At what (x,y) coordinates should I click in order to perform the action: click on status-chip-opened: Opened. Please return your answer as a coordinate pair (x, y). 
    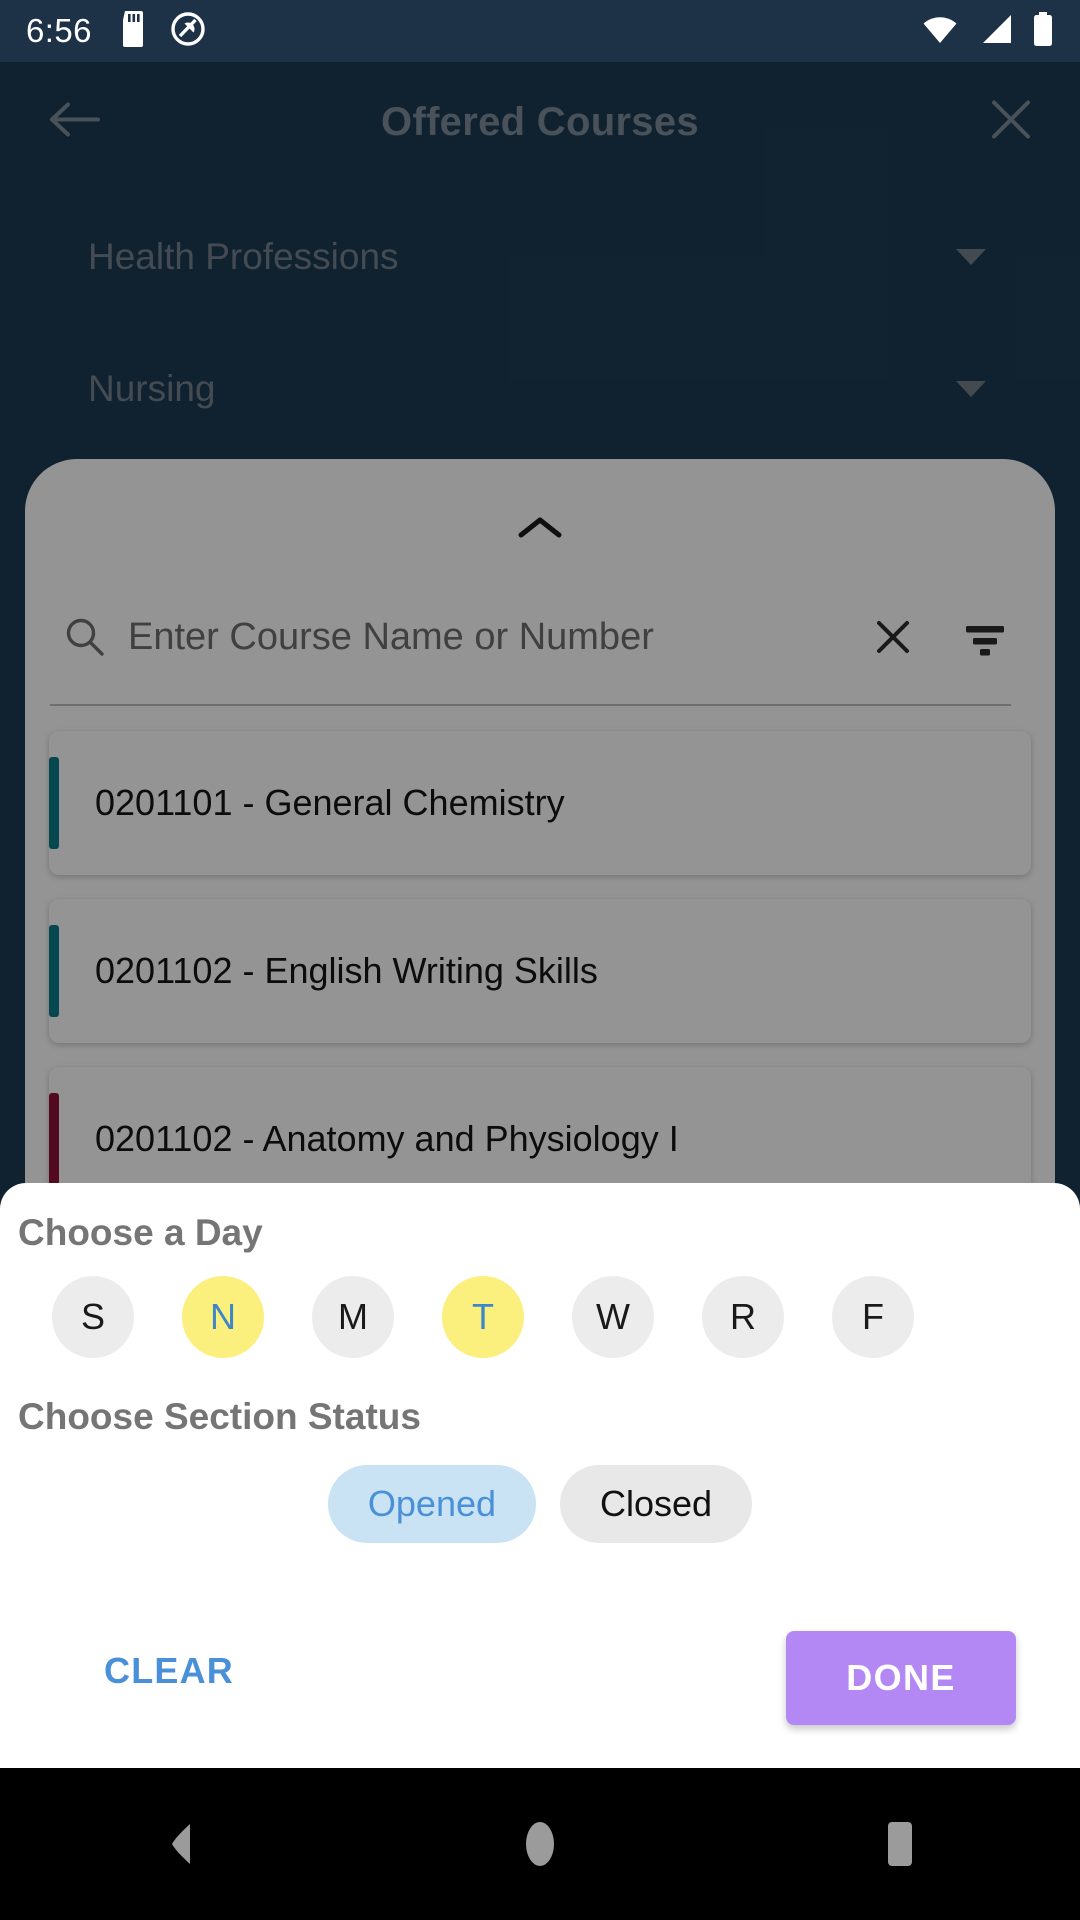
    Looking at the image, I should click on (432, 1504).